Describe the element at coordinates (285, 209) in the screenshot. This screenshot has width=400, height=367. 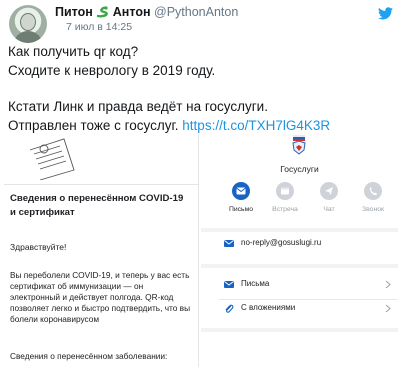
I see `action-meeting-label: Встреча` at that location.